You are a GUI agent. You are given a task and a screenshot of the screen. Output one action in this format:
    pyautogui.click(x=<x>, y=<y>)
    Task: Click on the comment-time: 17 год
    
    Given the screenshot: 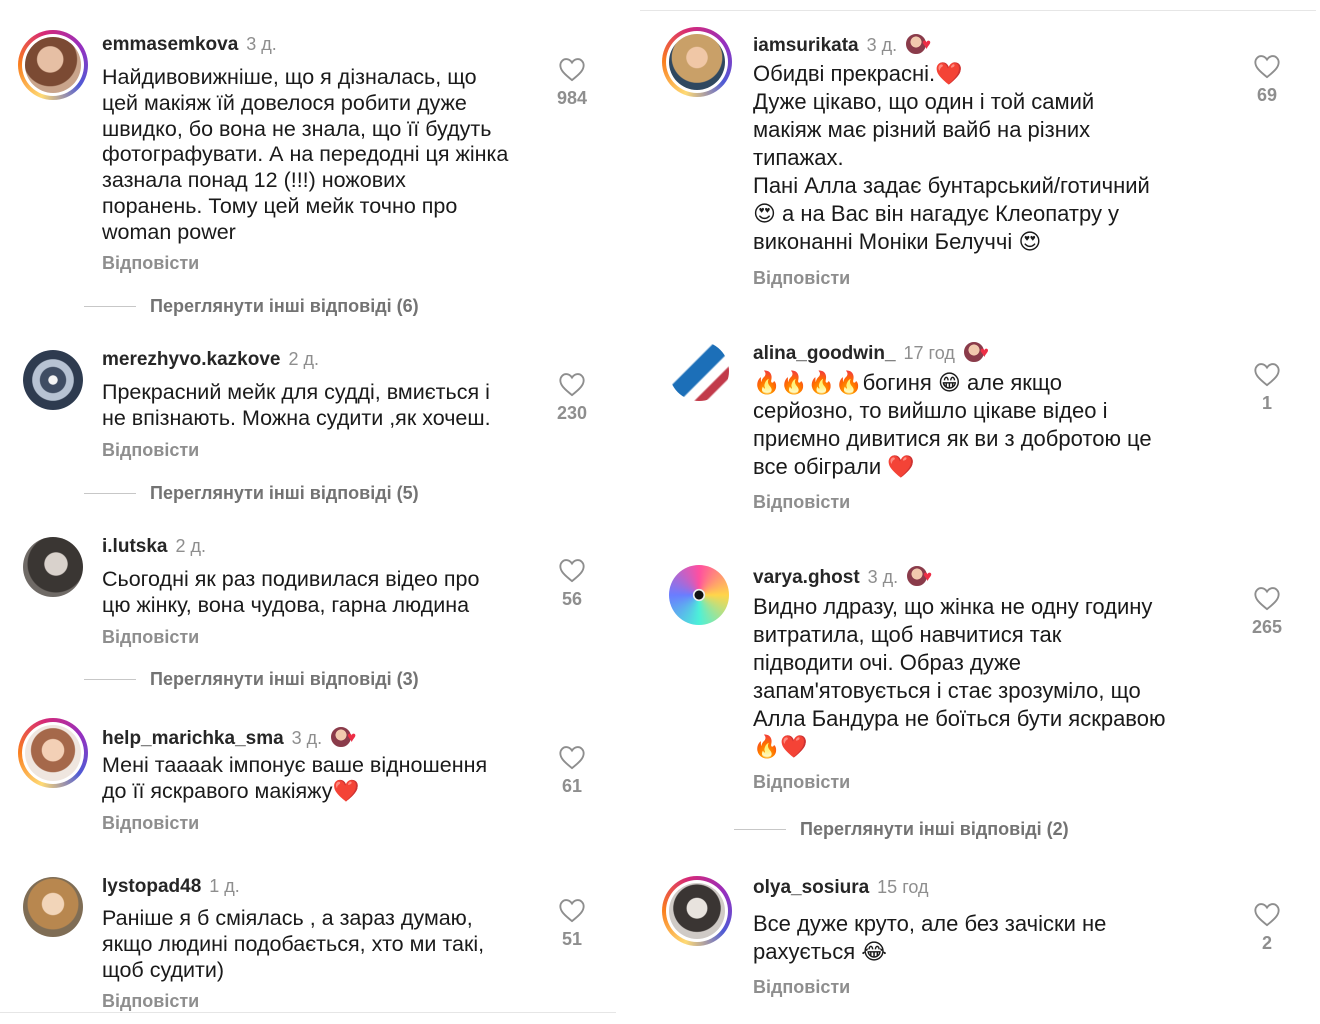 What is the action you would take?
    pyautogui.click(x=929, y=353)
    